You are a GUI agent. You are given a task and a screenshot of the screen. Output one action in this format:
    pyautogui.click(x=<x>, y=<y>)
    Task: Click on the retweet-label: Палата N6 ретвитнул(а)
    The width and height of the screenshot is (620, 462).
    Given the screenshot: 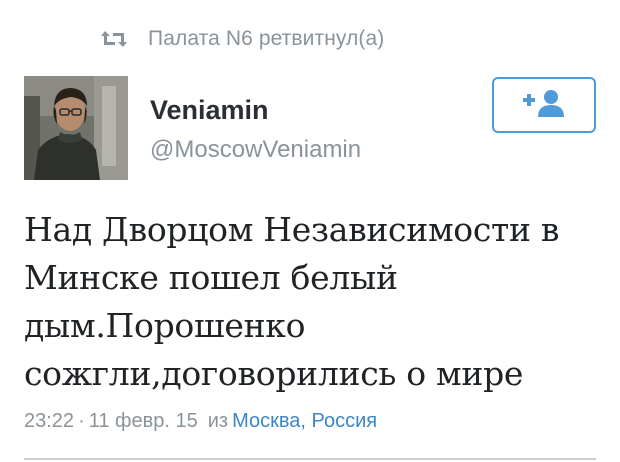 What is the action you would take?
    pyautogui.click(x=266, y=38)
    